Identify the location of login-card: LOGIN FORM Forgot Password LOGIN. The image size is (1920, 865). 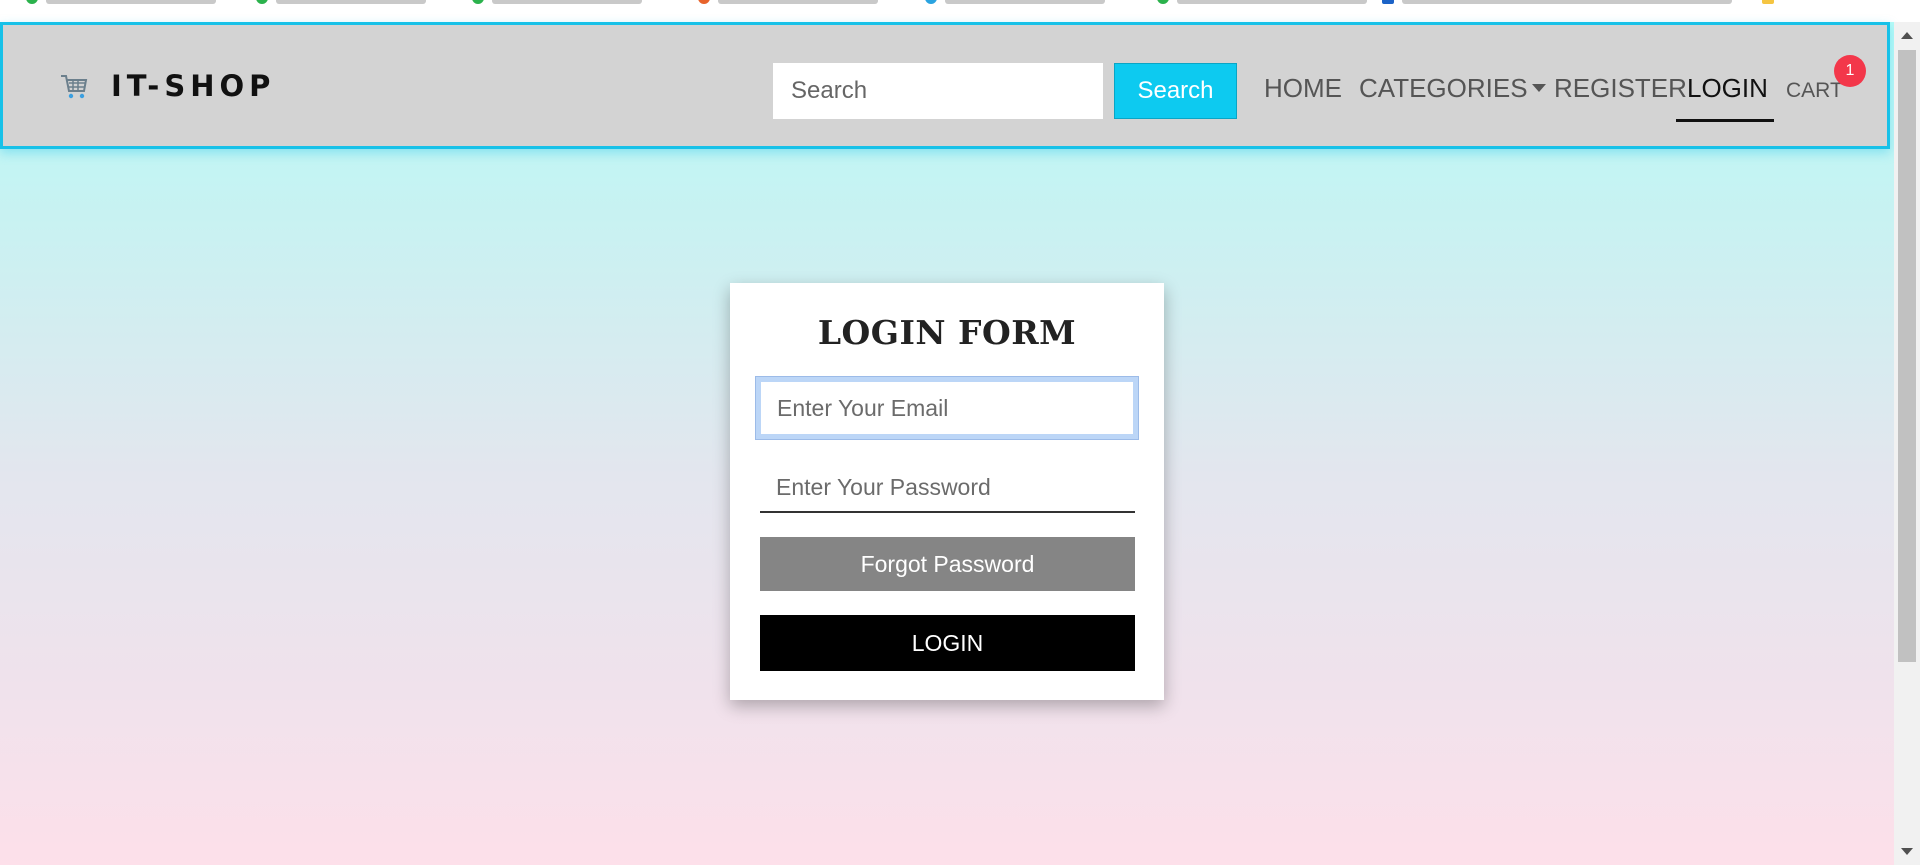
(947, 491).